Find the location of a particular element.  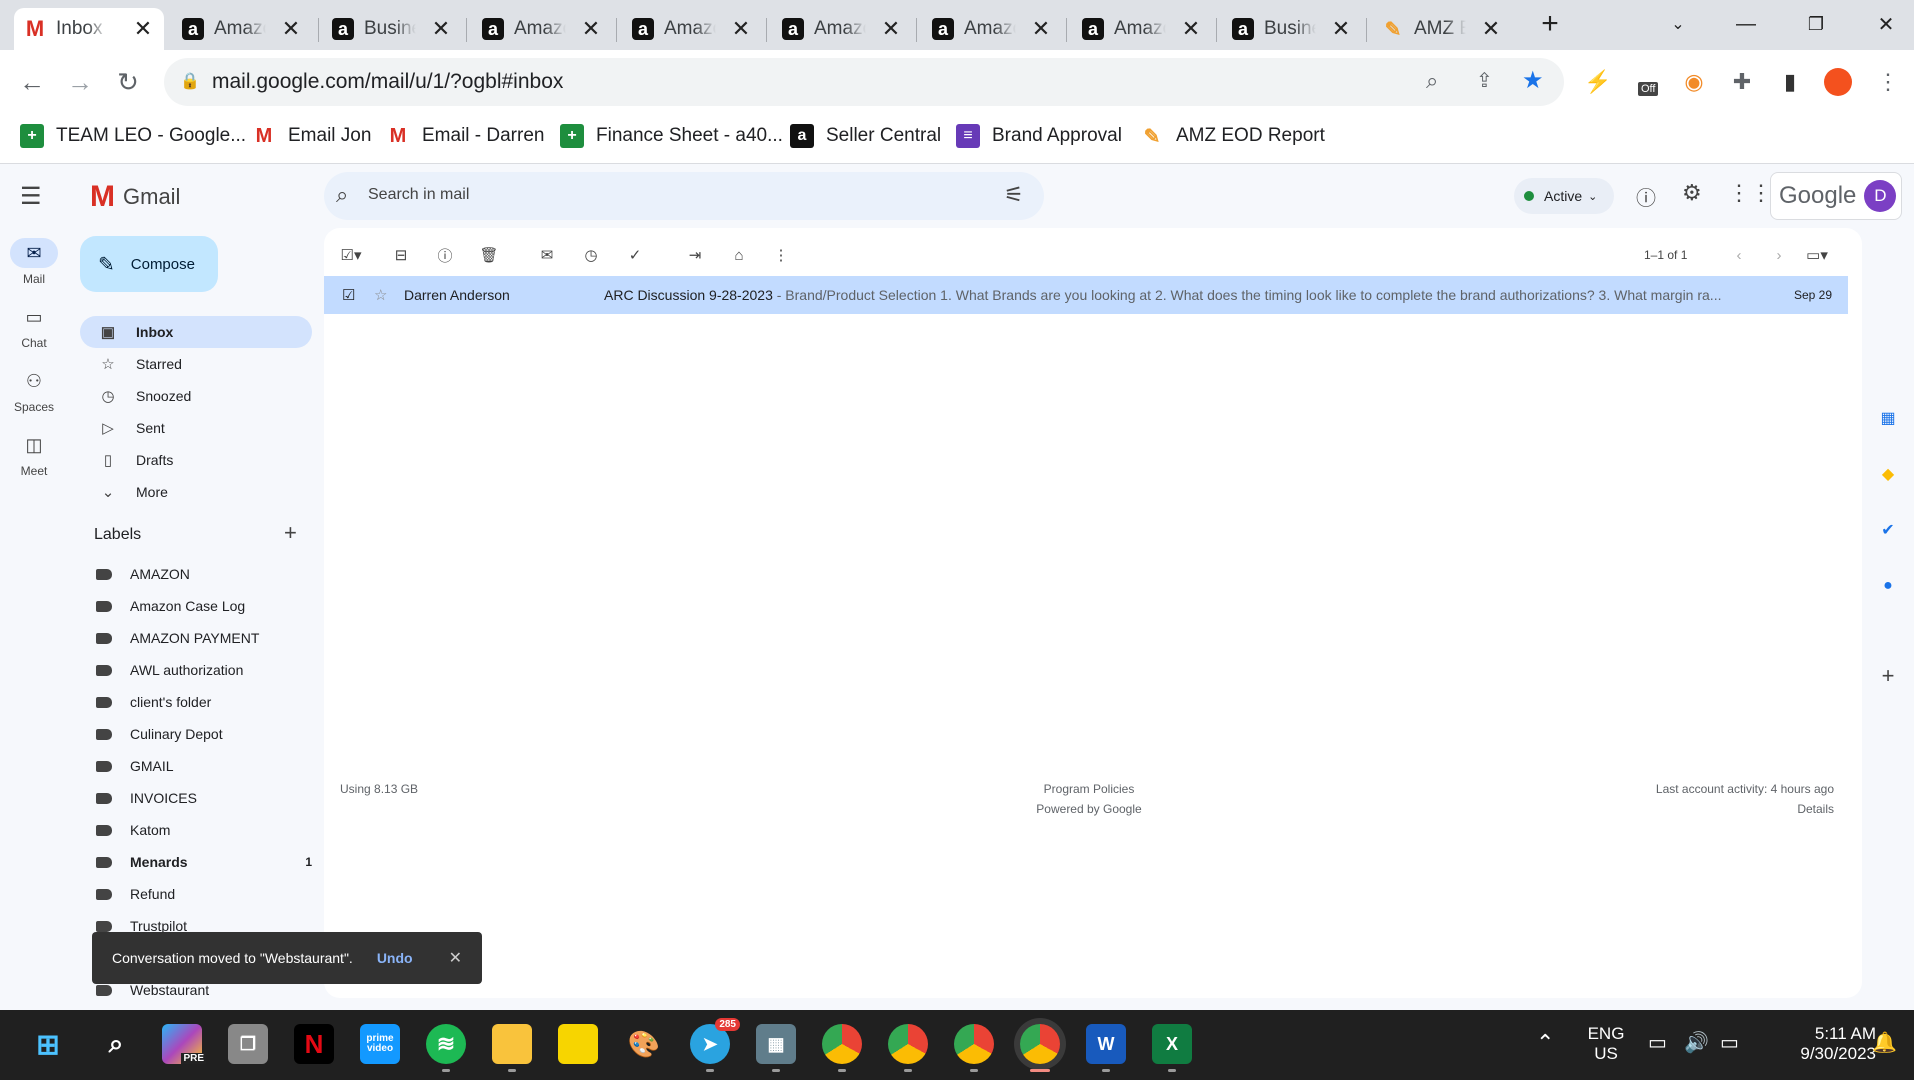

task-view-icon: ❐ is located at coordinates (248, 1044).